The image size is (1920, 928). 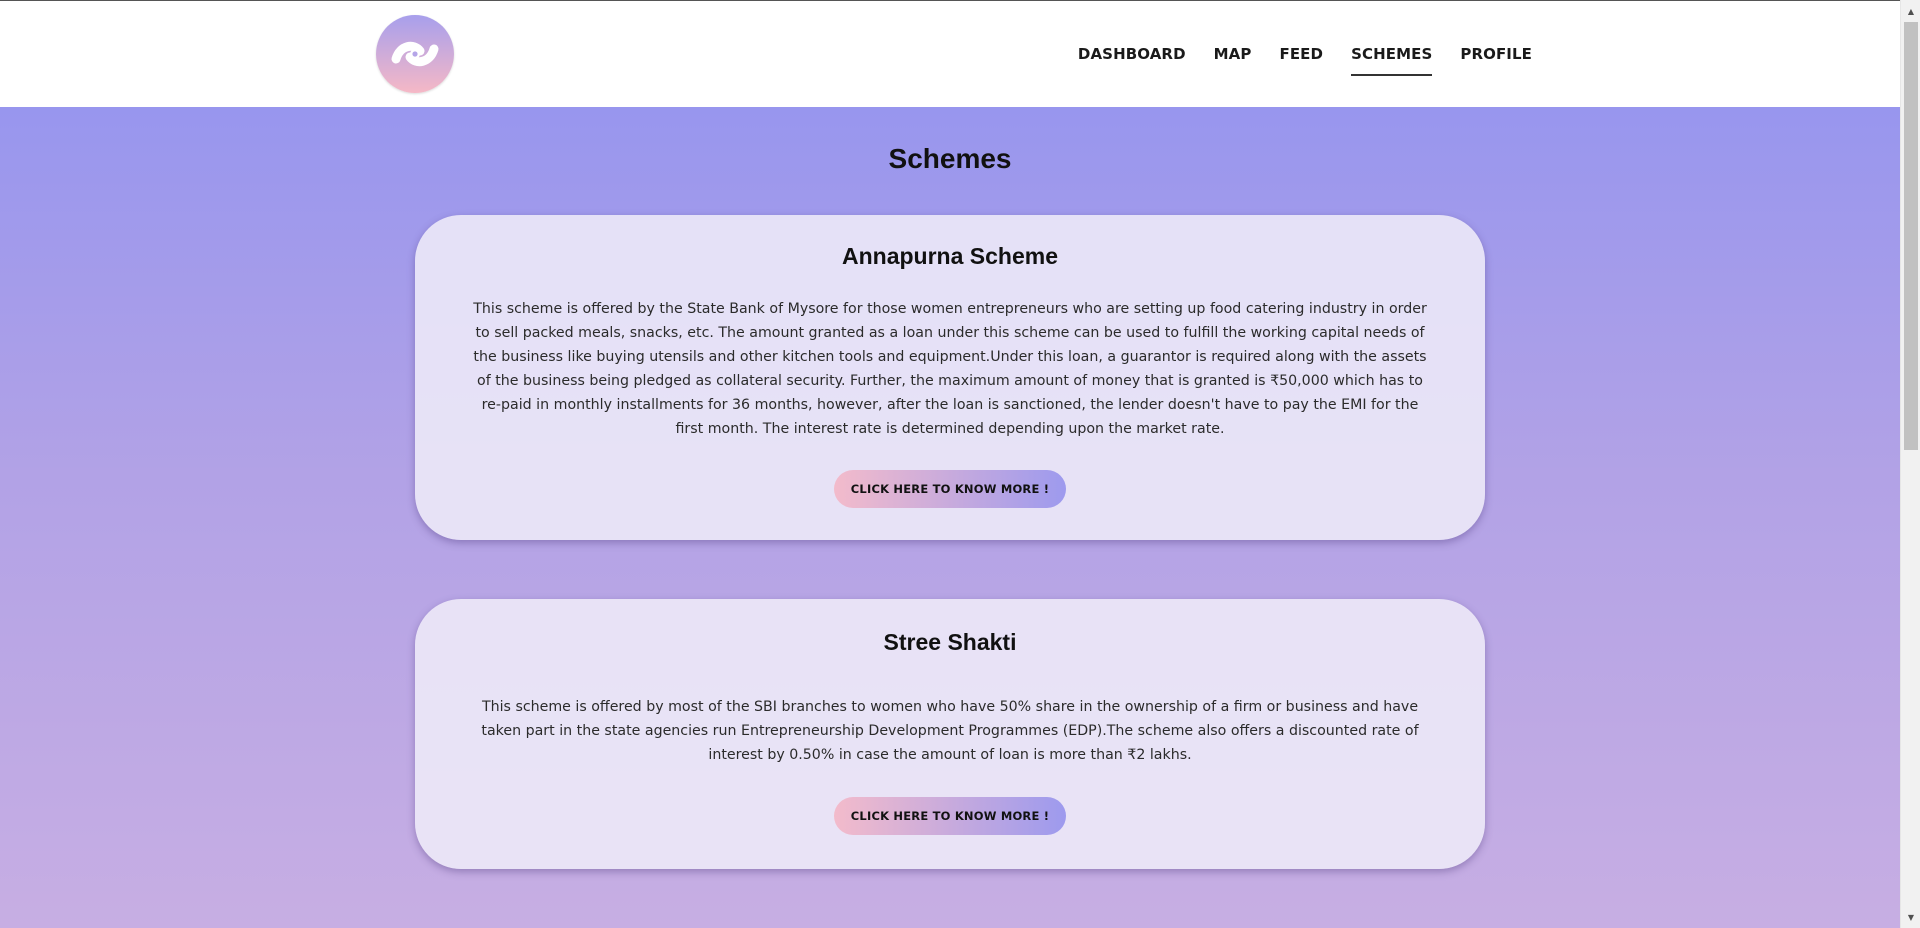 I want to click on vertical-scrollbar: ▲ ▼, so click(x=1910, y=464).